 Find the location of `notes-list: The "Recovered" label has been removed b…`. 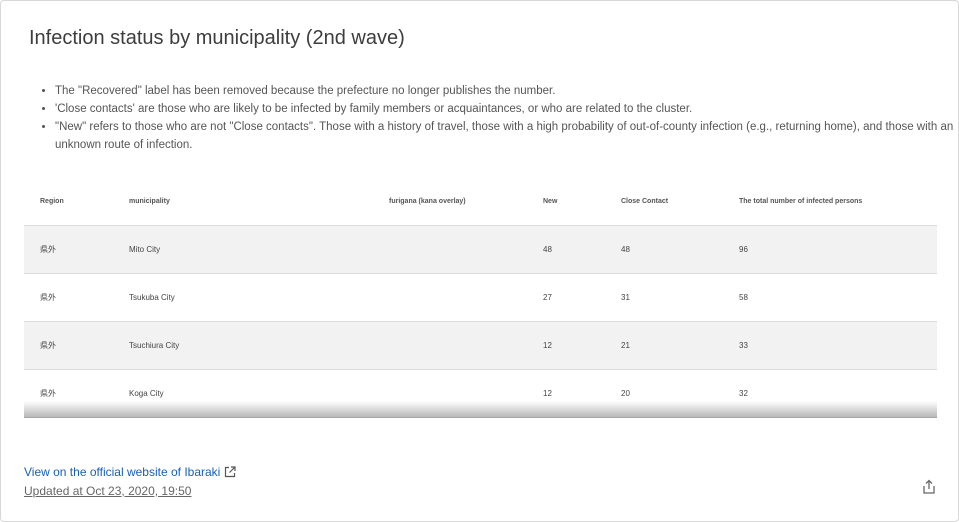

notes-list: The "Recovered" label has been removed b… is located at coordinates (491, 118).